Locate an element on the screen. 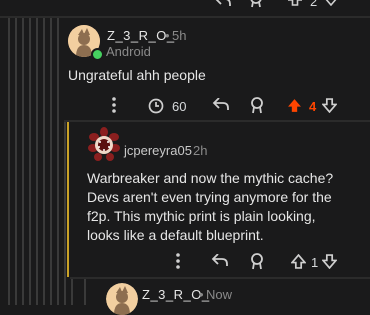 This screenshot has width=370, height=315. comment-body-line: Warbreaker and now the mythic cache? is located at coordinates (210, 178).